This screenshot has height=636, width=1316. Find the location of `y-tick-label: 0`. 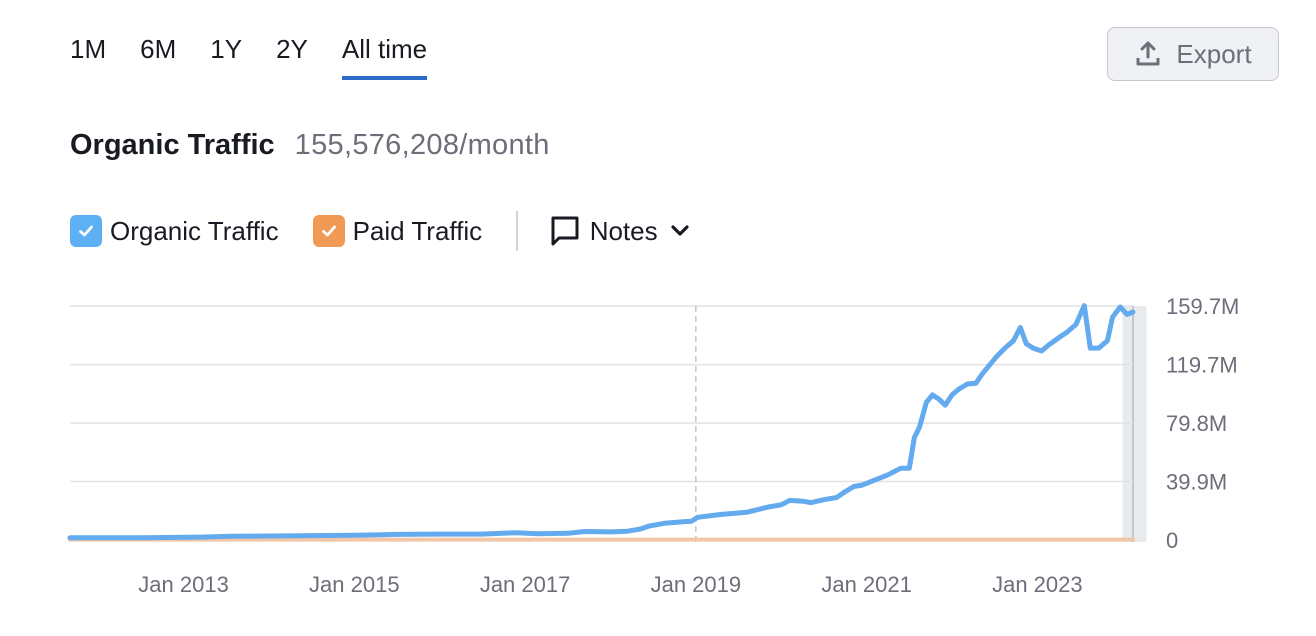

y-tick-label: 0 is located at coordinates (1172, 540).